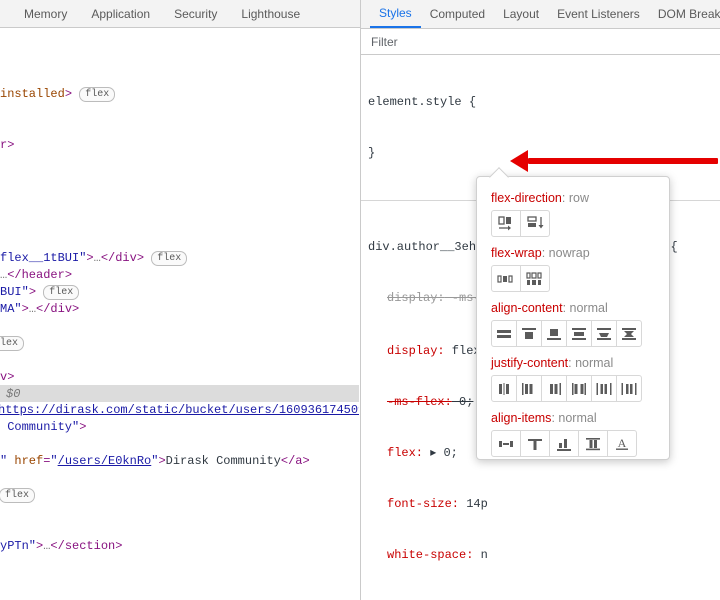 This screenshot has width=720, height=600. Describe the element at coordinates (569, 253) in the screenshot. I see `flex-wrap-value: nowrap` at that location.